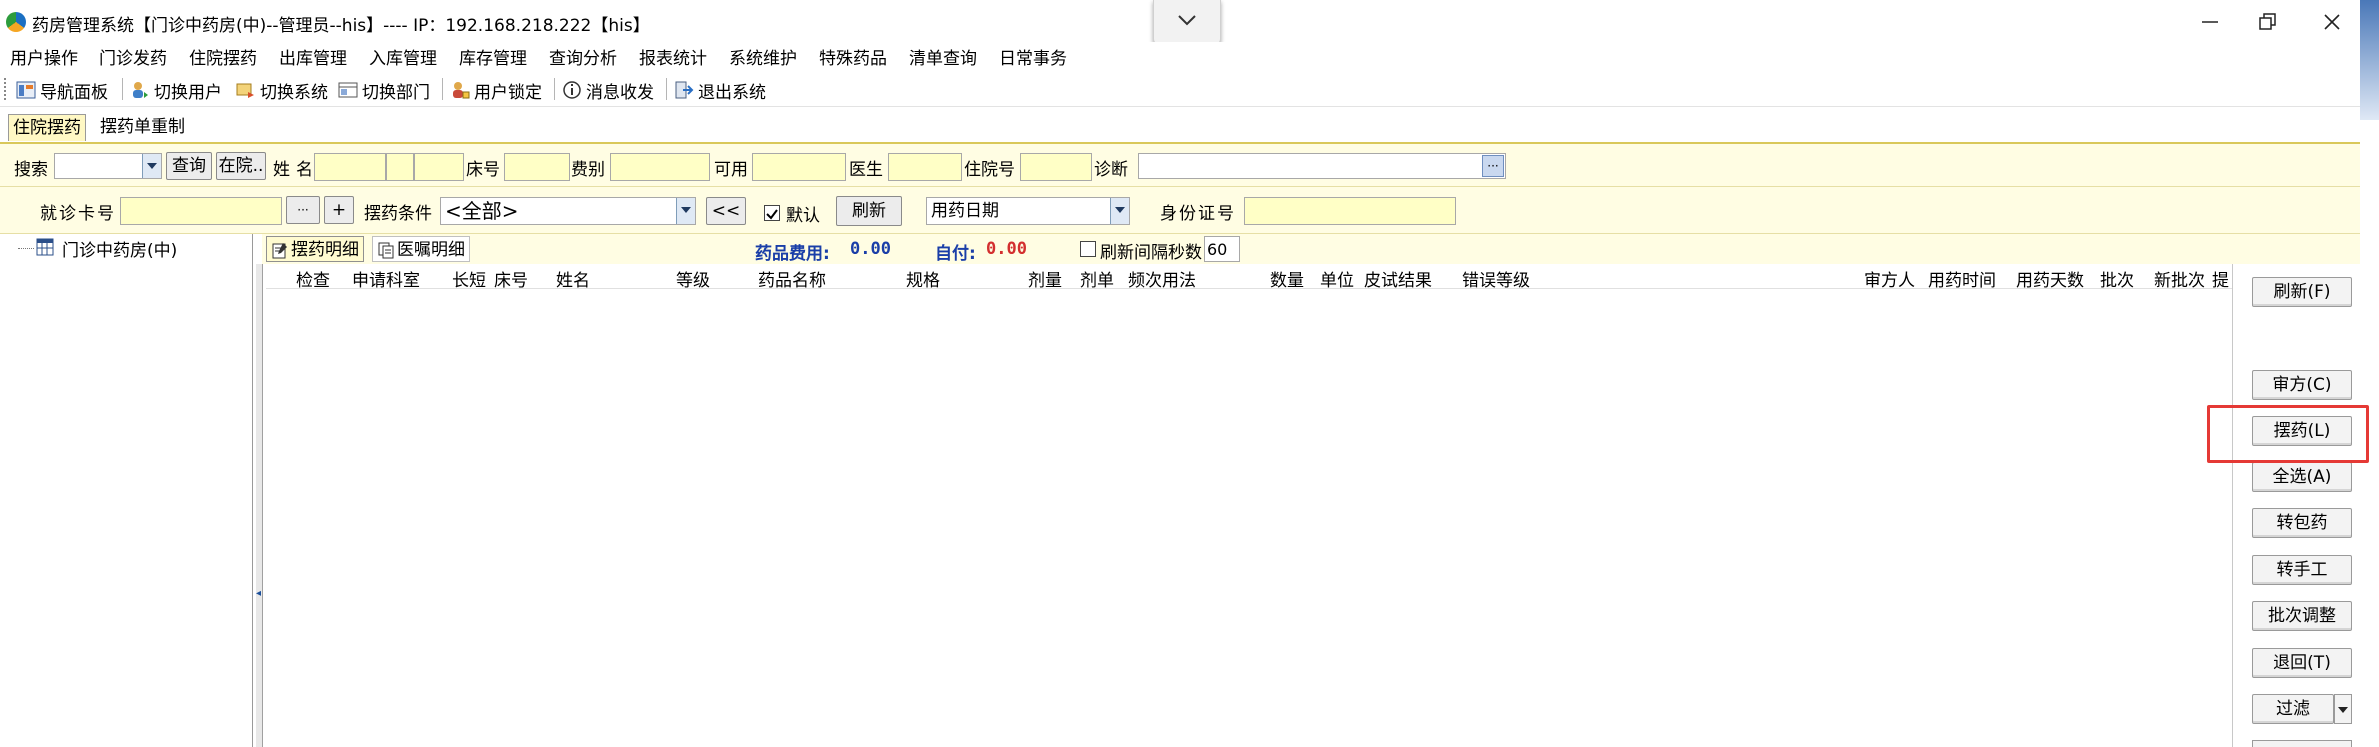 Image resolution: width=2379 pixels, height=747 pixels. What do you see at coordinates (350, 167) in the screenshot?
I see `name-field` at bounding box center [350, 167].